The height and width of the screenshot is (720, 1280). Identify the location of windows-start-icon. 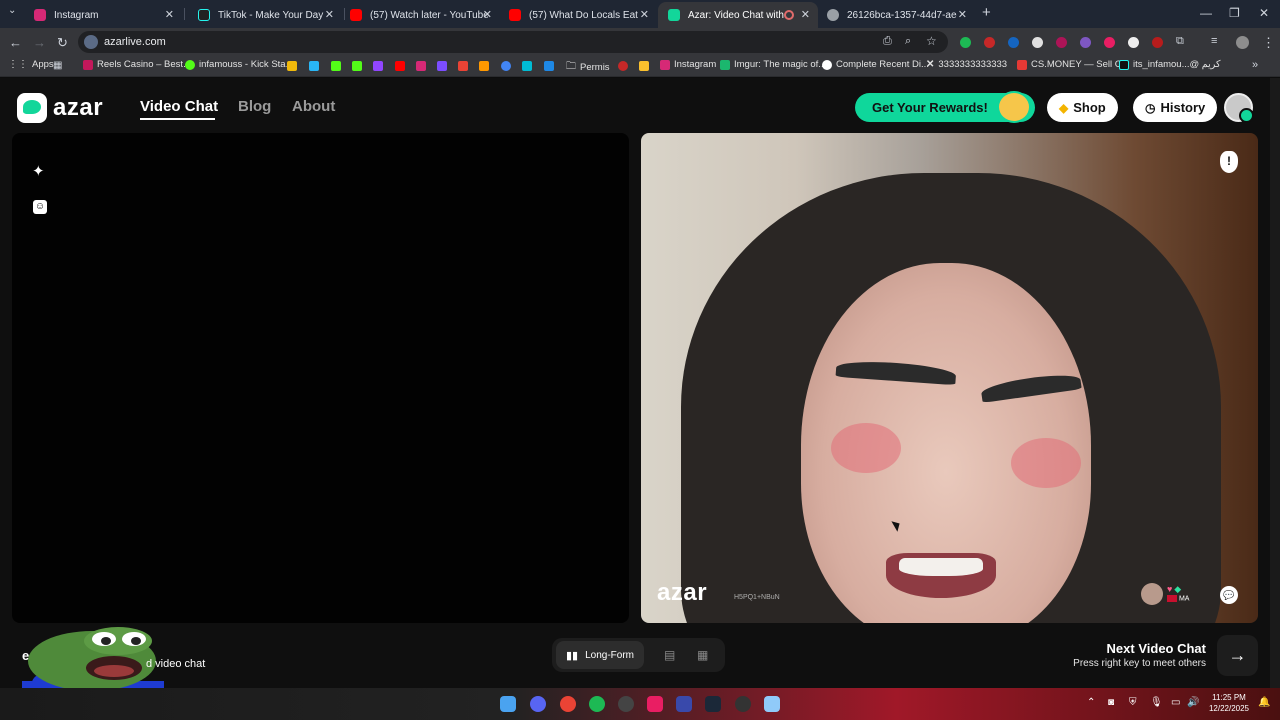
(508, 704).